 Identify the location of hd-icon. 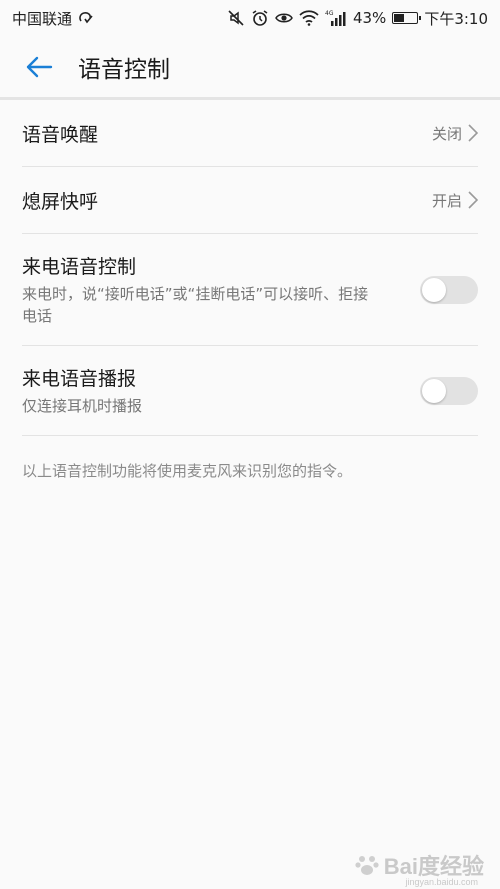
(86, 18).